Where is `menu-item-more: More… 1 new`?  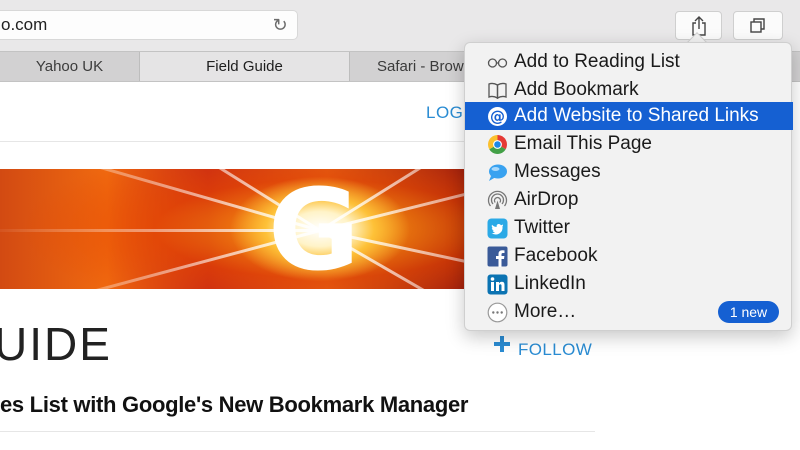 menu-item-more: More… 1 new is located at coordinates (629, 312).